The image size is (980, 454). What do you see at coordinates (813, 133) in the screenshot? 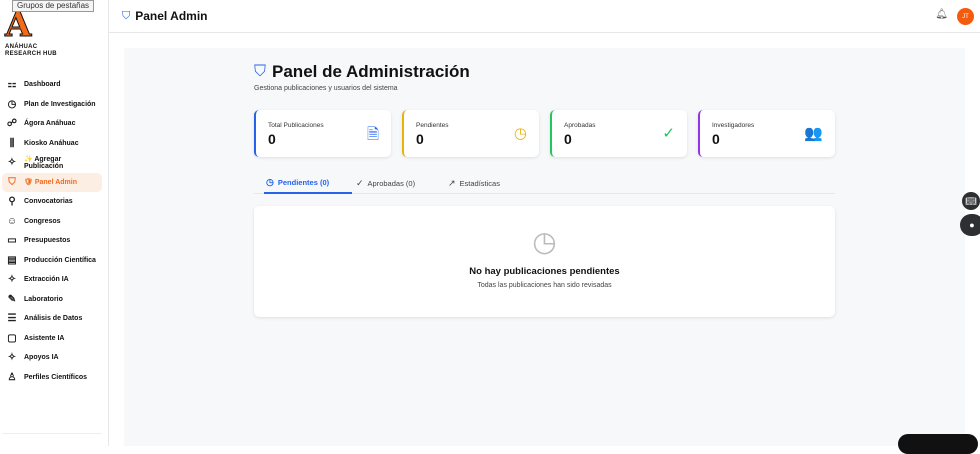
I see `stat-icon: 👥` at bounding box center [813, 133].